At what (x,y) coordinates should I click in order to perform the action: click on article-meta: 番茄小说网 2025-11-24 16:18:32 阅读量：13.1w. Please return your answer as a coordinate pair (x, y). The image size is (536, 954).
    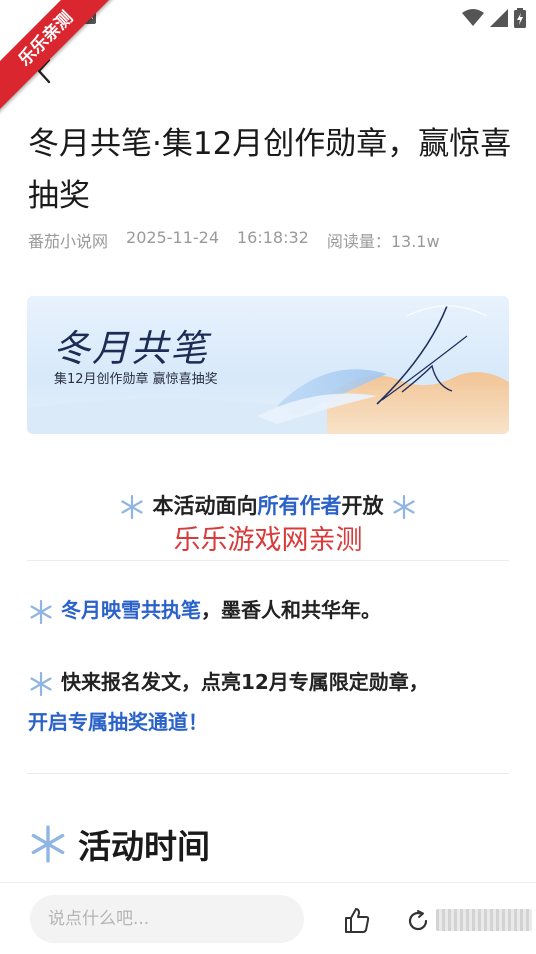
    Looking at the image, I should click on (234, 240).